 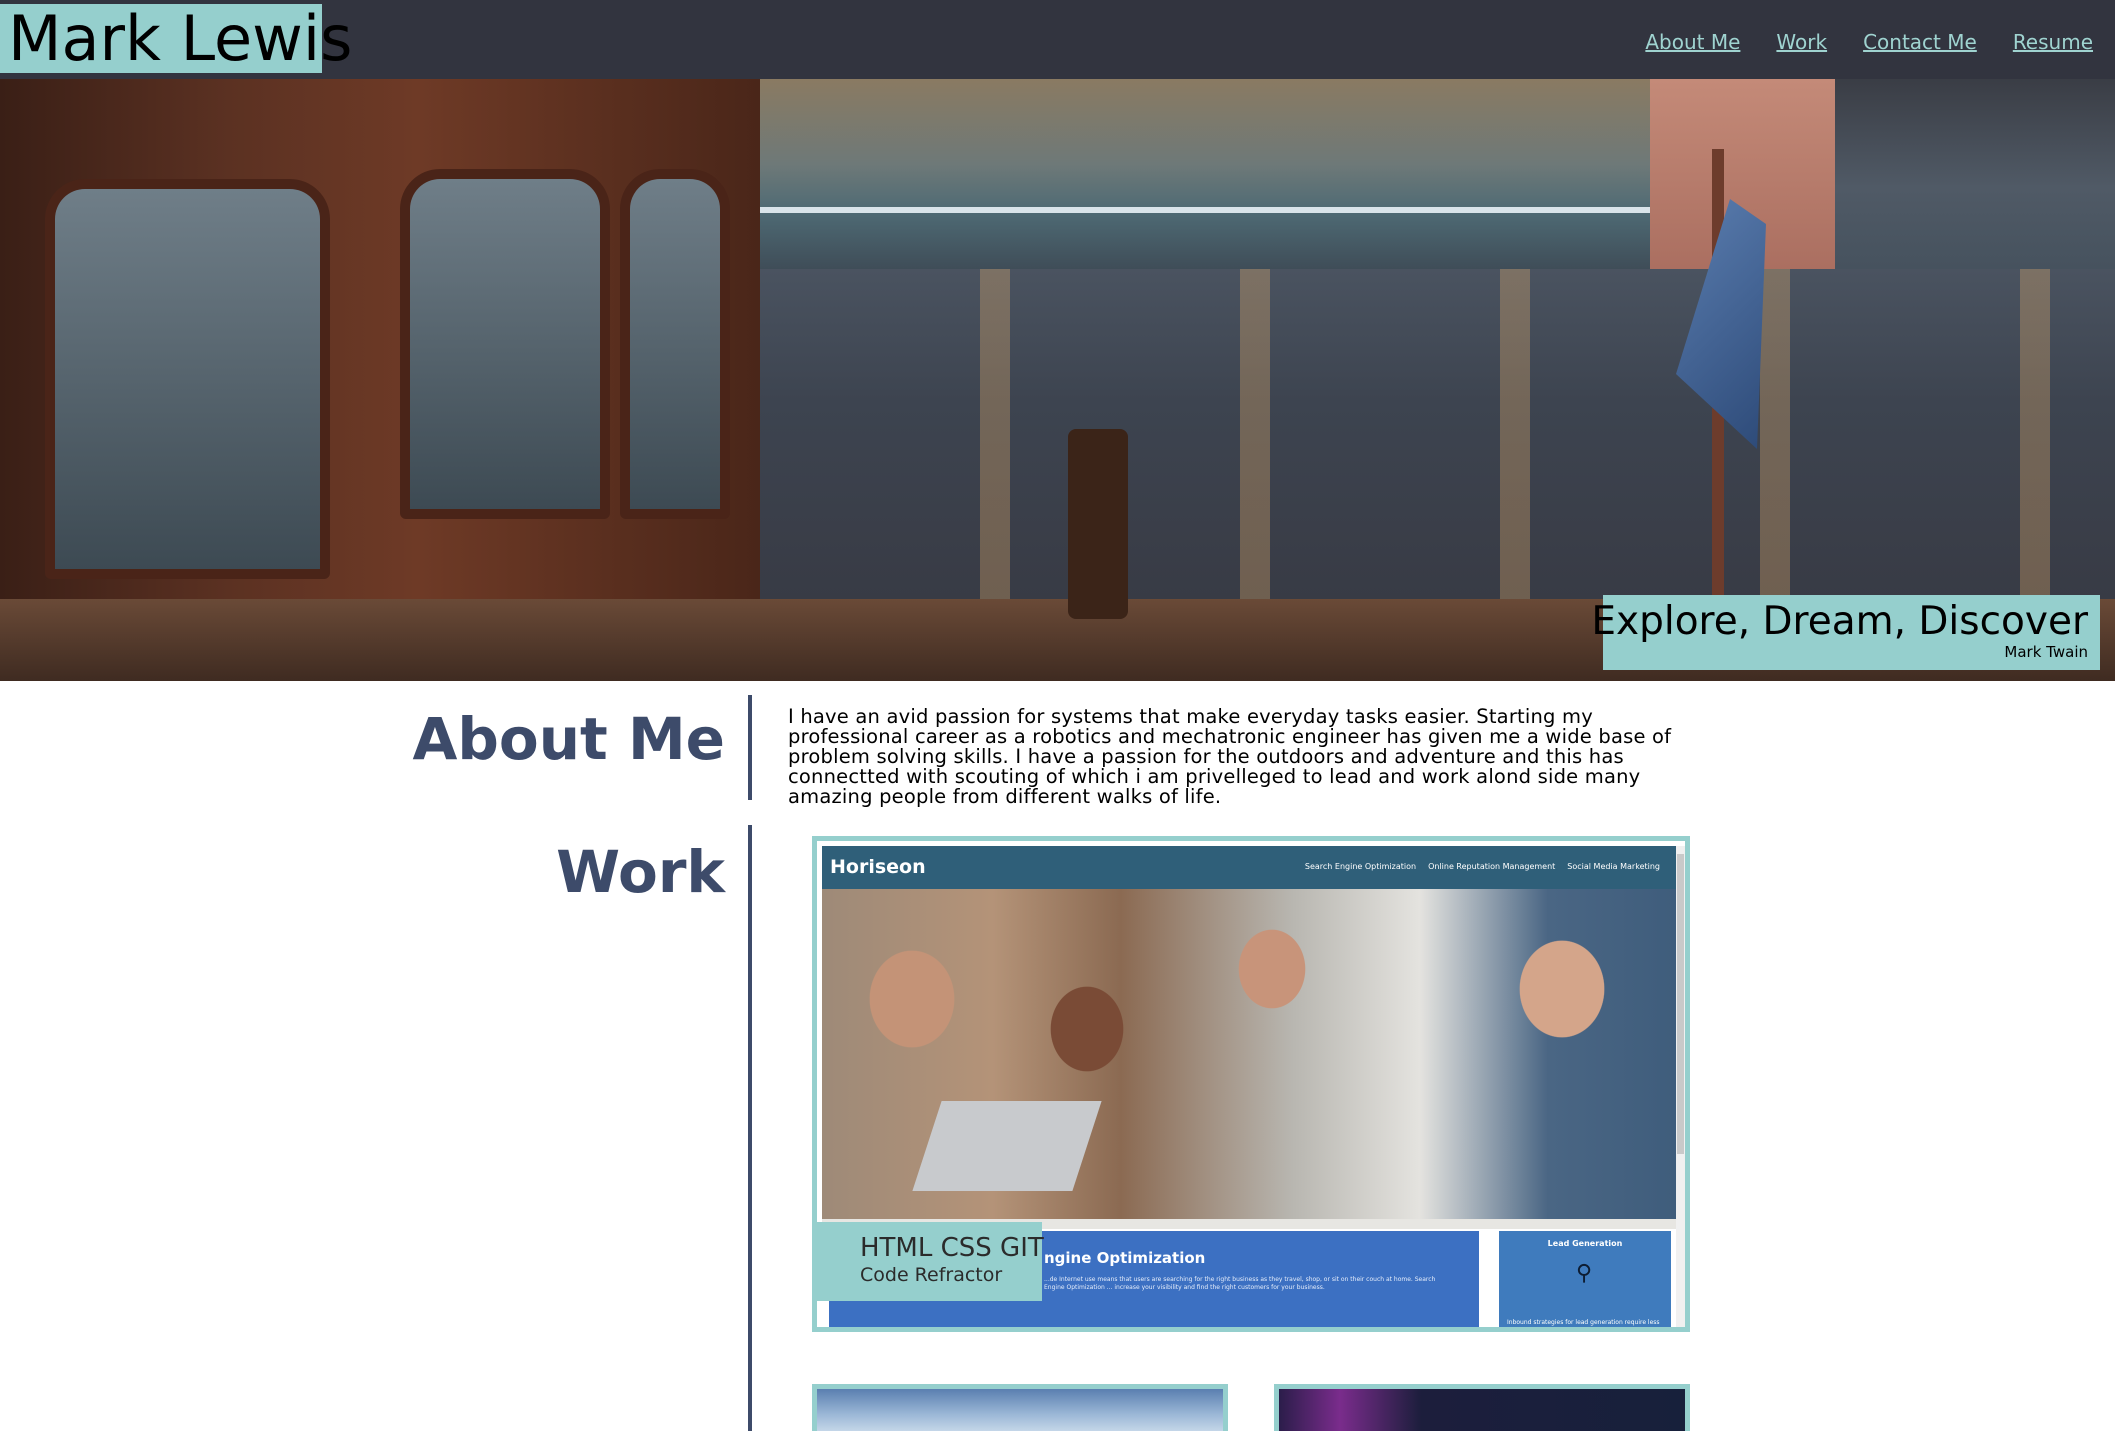 I want to click on screenshot-sidebar-title: Lead Generation, so click(x=1585, y=1243).